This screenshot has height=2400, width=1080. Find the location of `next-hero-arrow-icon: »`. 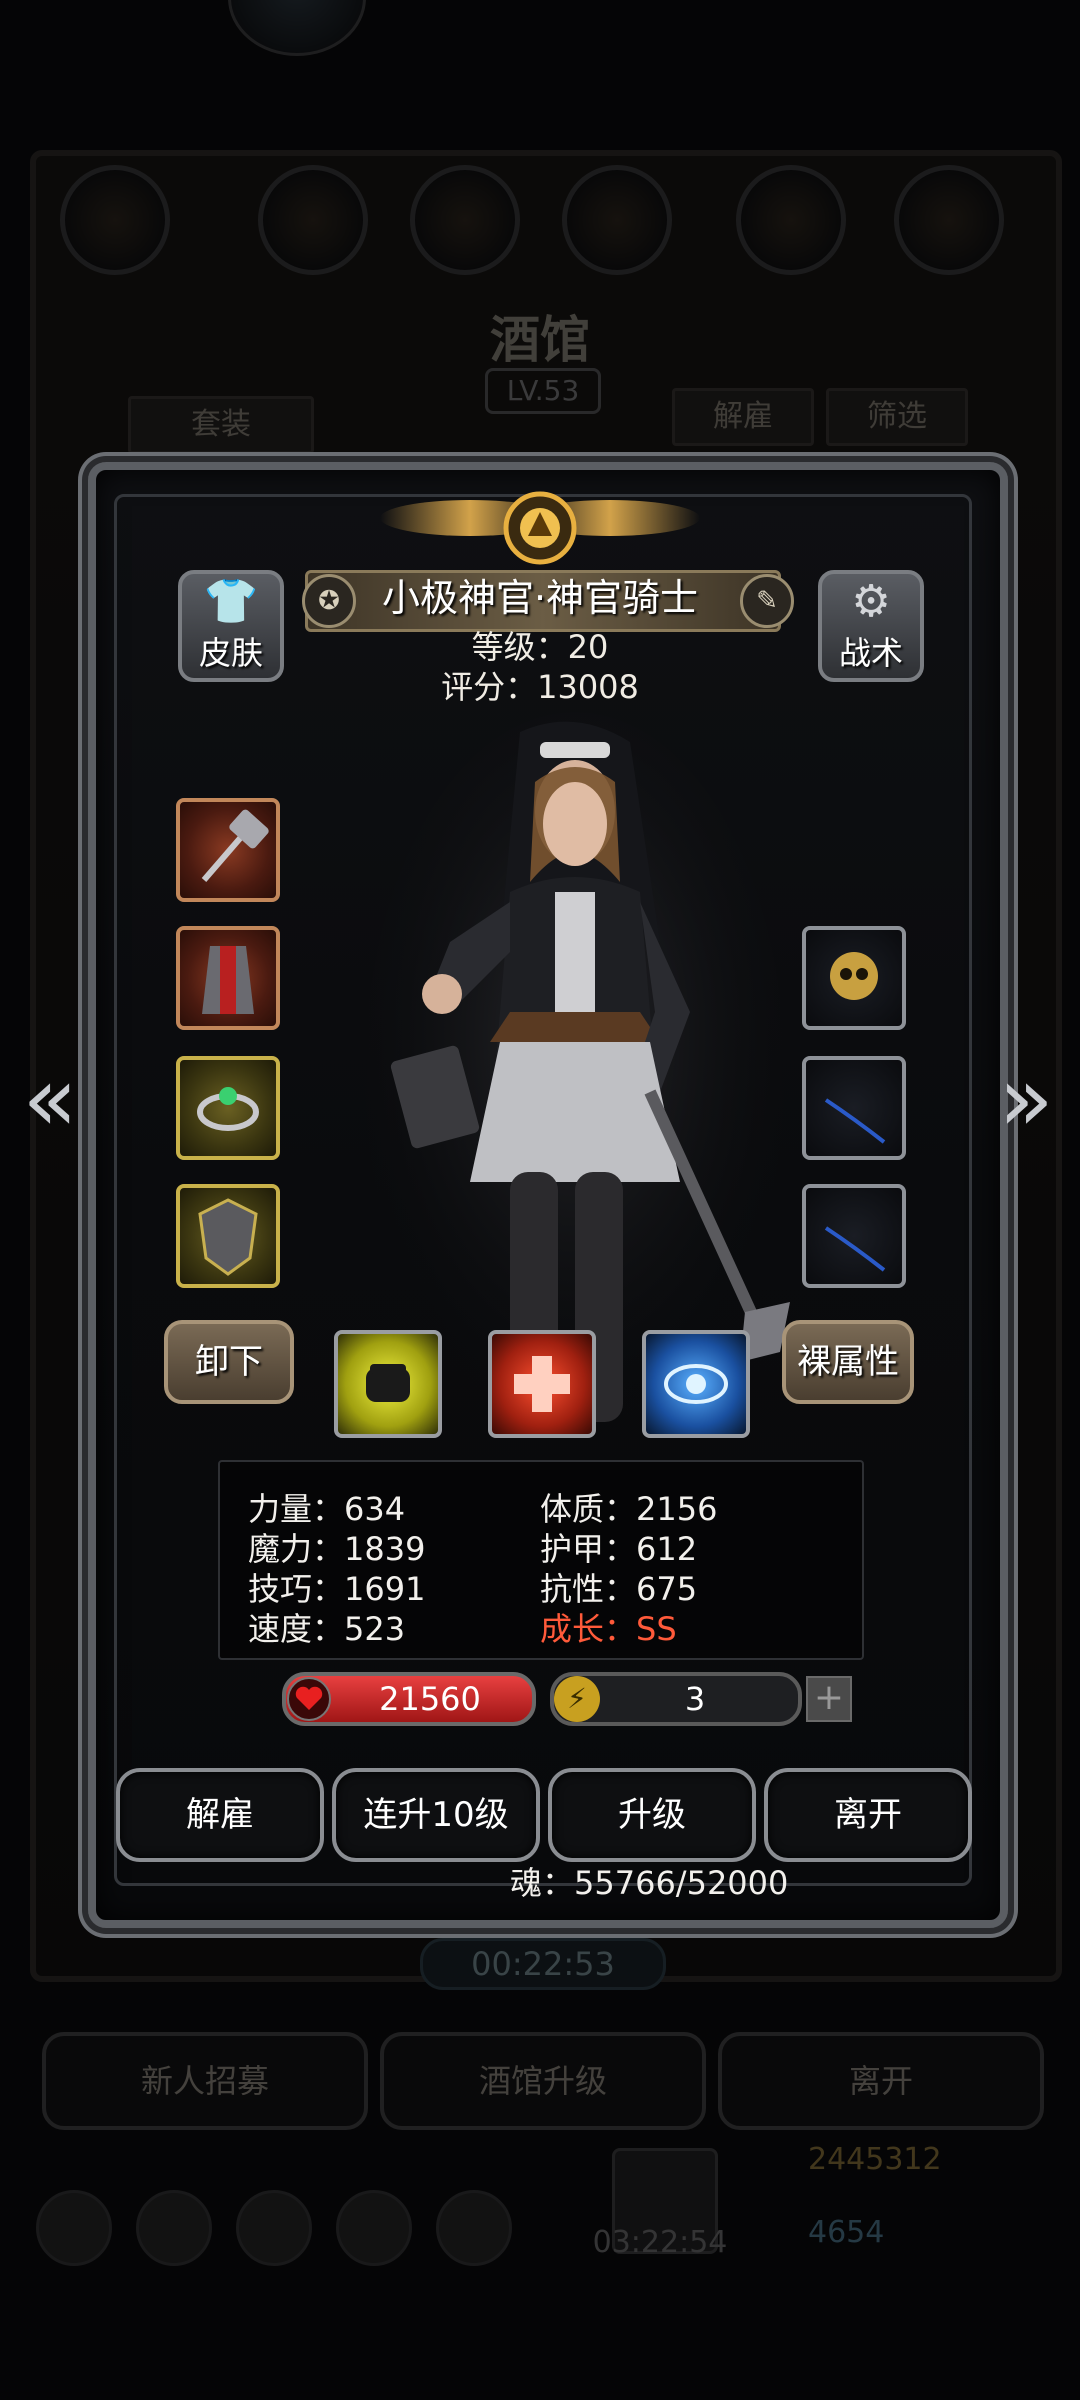

next-hero-arrow-icon: » is located at coordinates (1026, 1100).